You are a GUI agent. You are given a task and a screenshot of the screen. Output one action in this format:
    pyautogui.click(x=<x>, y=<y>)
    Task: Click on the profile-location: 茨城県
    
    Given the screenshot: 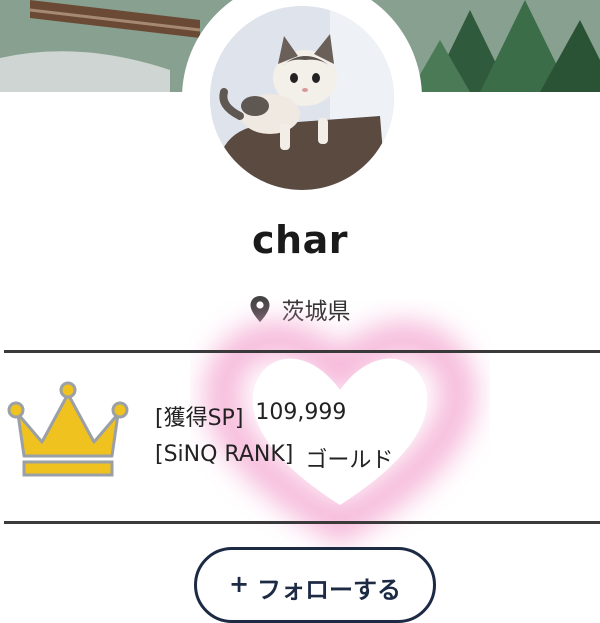 What is the action you would take?
    pyautogui.click(x=300, y=309)
    